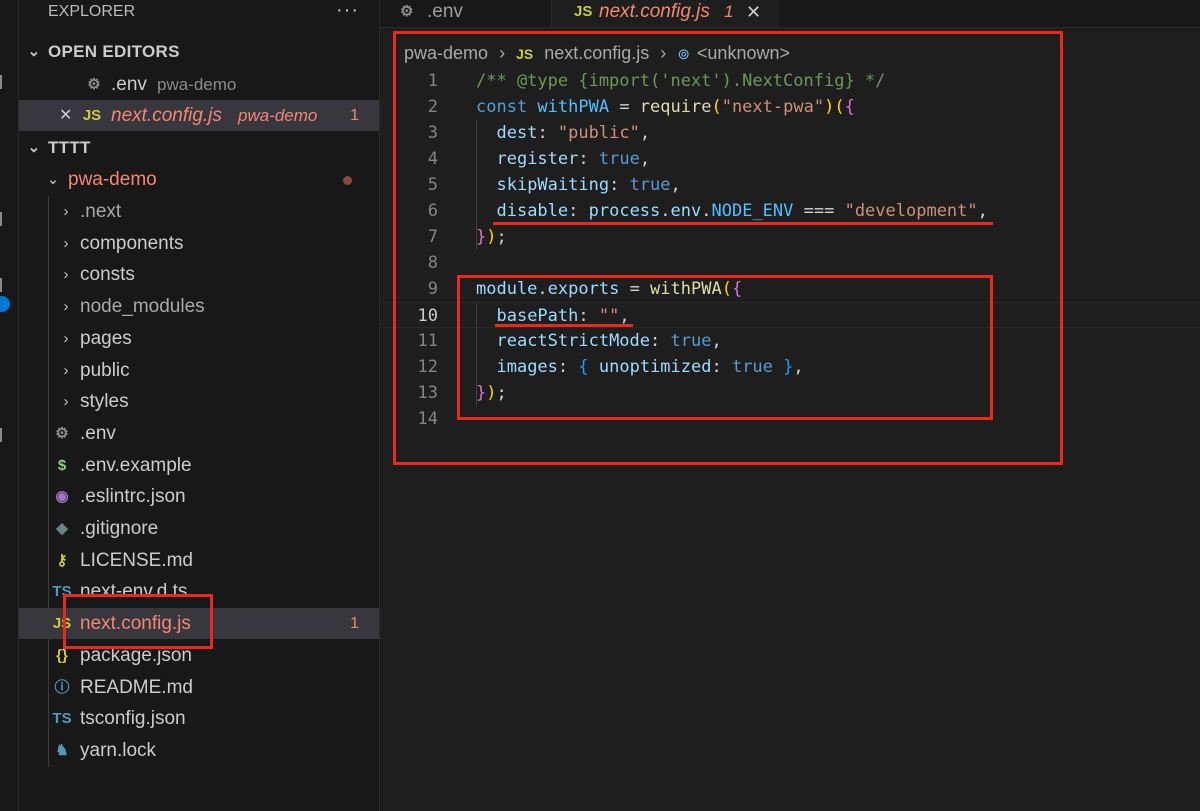 This screenshot has width=1200, height=811. What do you see at coordinates (199, 179) in the screenshot?
I see `folder-root: ⌄ pwa-demo` at bounding box center [199, 179].